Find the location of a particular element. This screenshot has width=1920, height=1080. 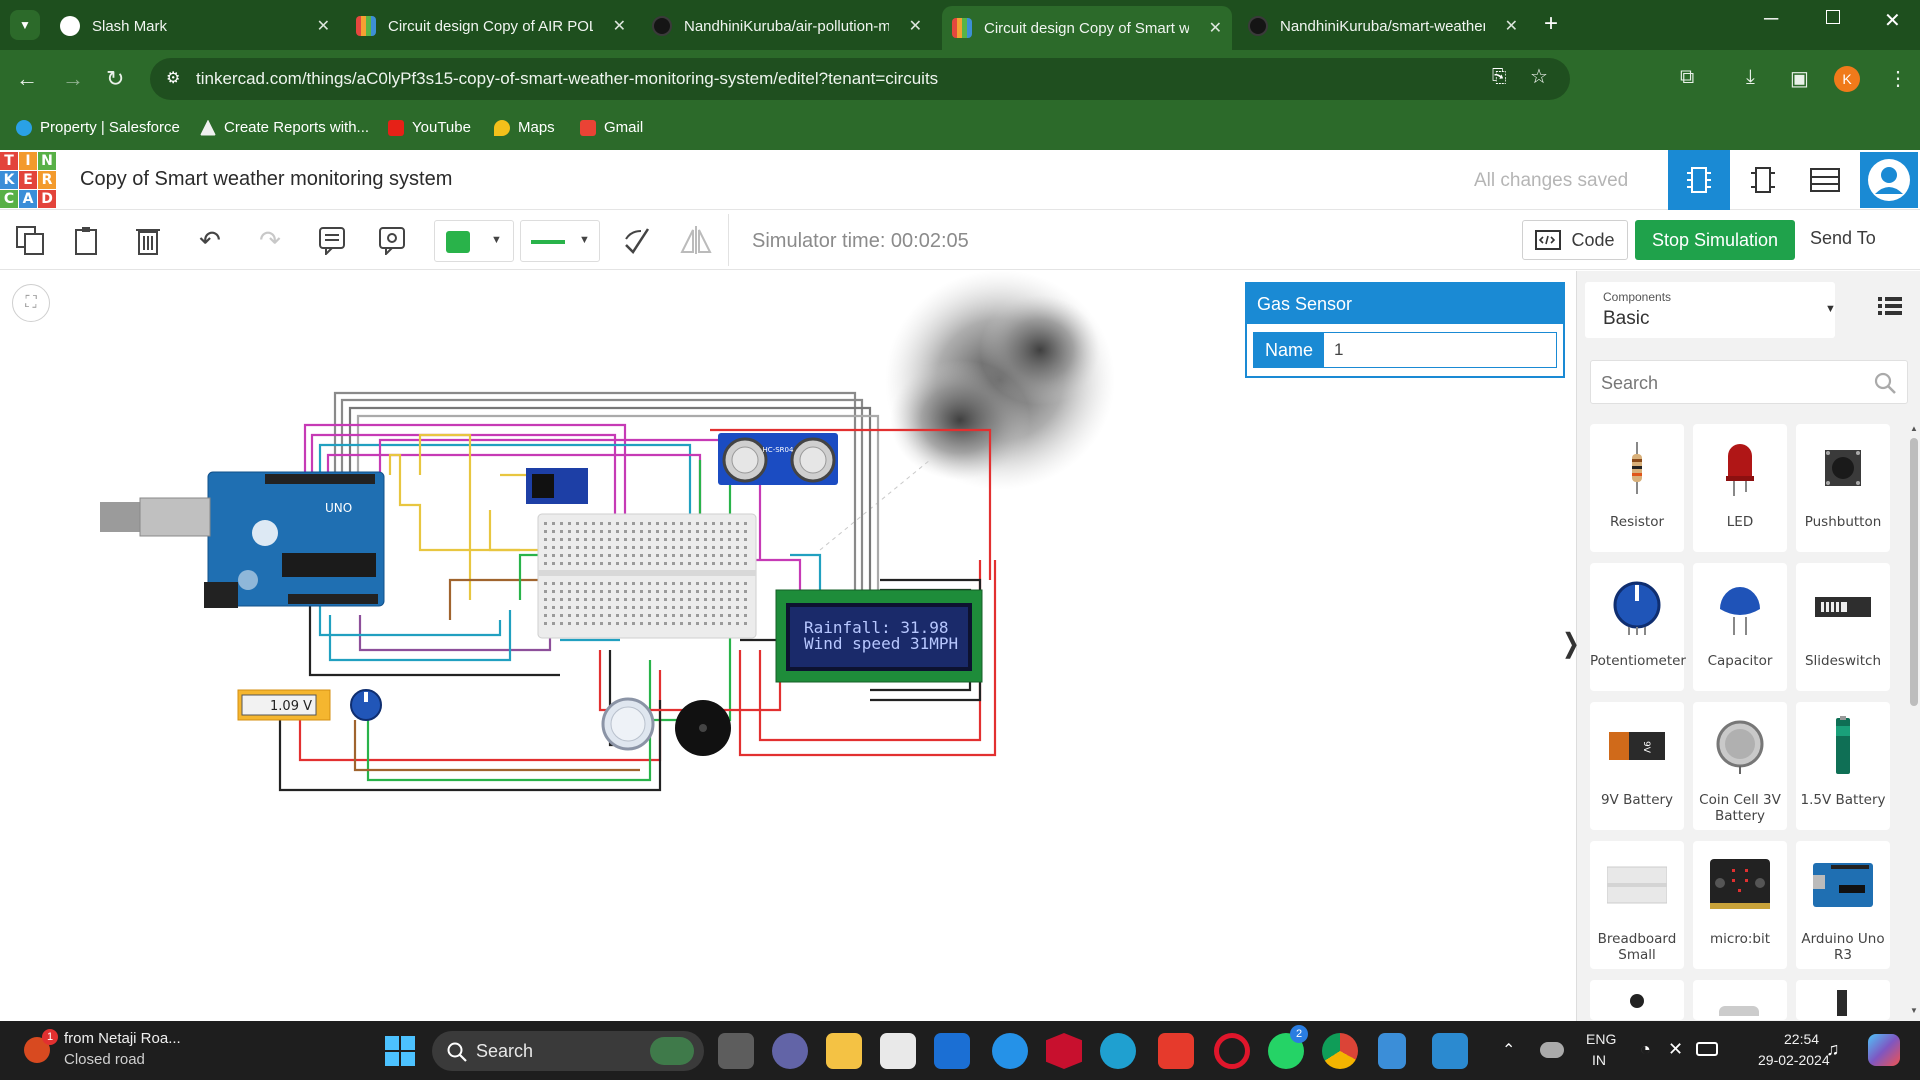

name-field-input: 1 is located at coordinates (1338, 350).